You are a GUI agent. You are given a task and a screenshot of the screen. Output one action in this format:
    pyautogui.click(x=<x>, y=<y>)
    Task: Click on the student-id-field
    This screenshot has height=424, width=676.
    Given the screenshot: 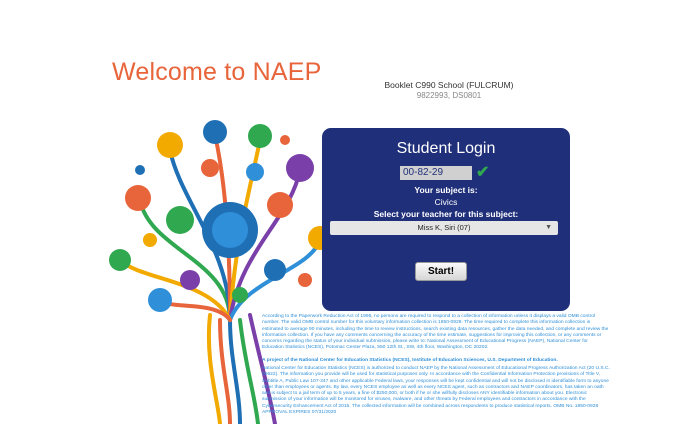 What is the action you would take?
    pyautogui.click(x=436, y=173)
    